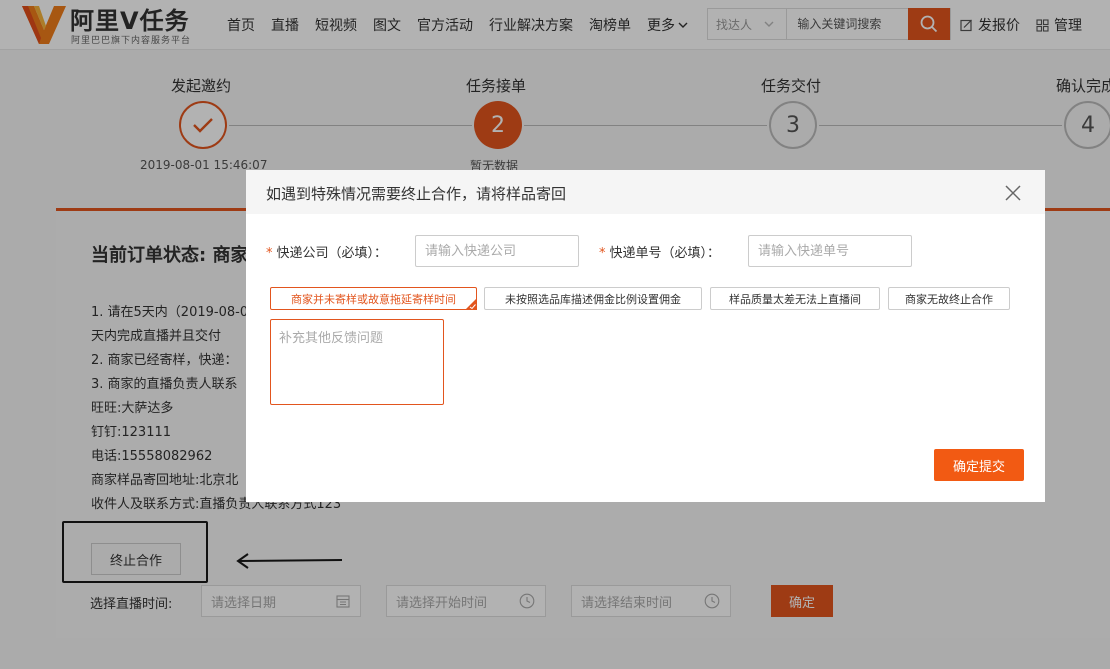 This screenshot has width=1110, height=669. I want to click on express-company-label: * 快递公司（必填）：, so click(326, 251).